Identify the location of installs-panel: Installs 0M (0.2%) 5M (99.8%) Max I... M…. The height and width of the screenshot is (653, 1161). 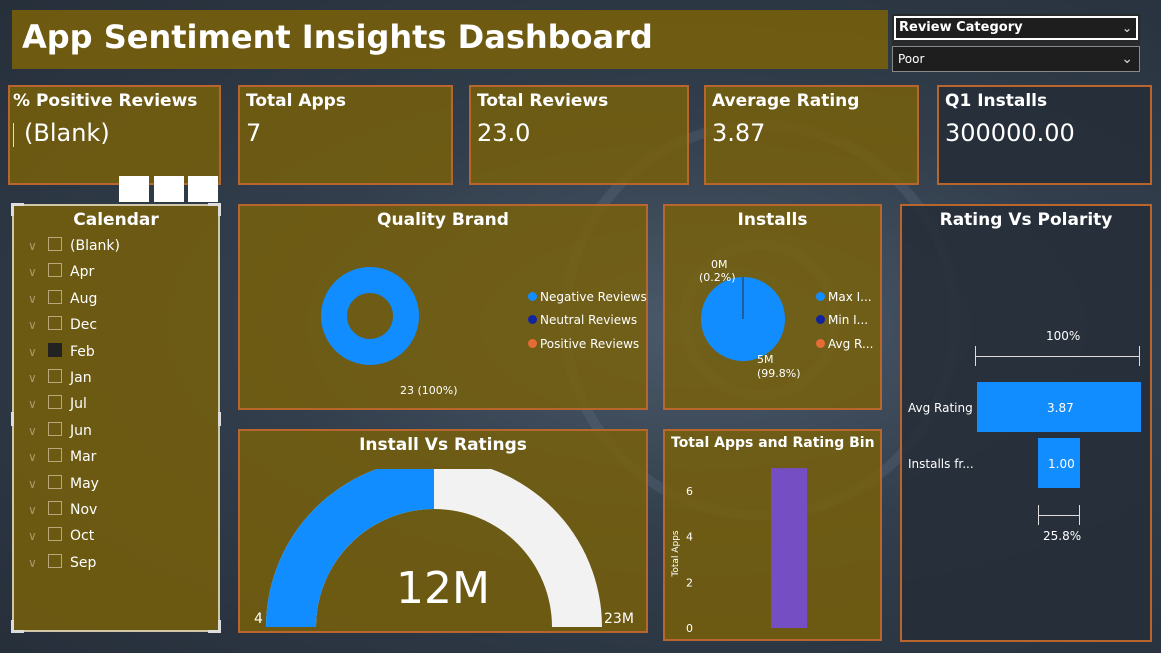
(772, 307).